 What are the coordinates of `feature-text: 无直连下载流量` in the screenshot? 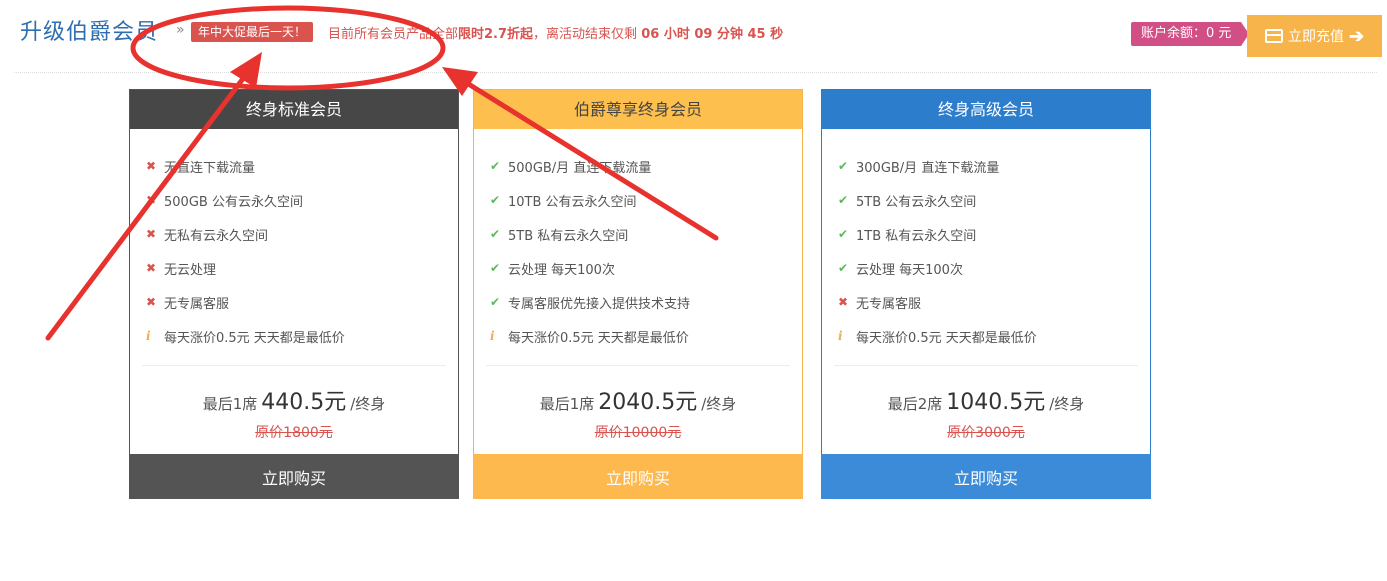 It's located at (210, 168).